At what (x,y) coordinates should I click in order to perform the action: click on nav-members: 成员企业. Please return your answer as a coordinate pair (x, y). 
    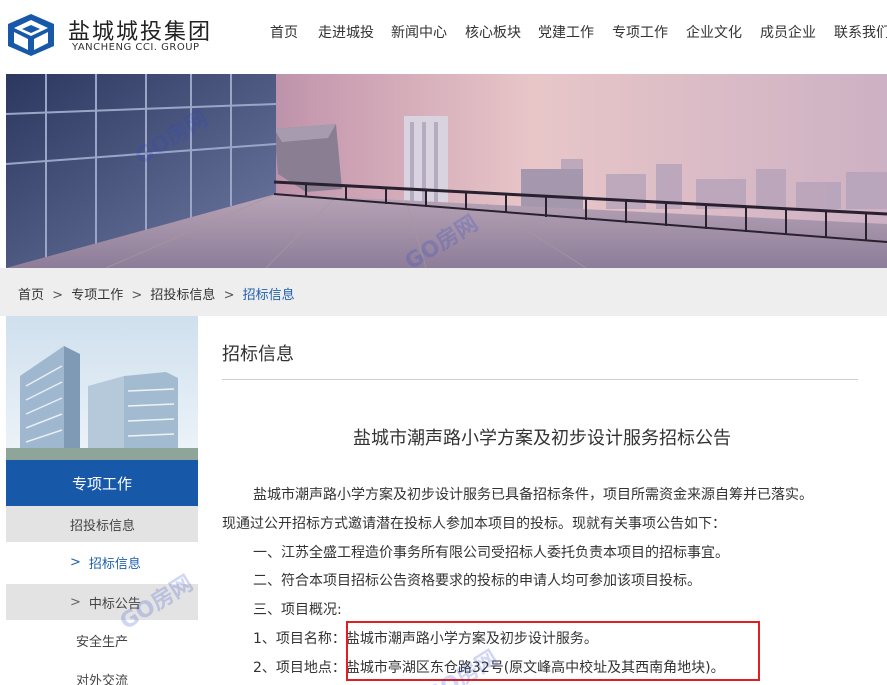
    Looking at the image, I should click on (788, 32).